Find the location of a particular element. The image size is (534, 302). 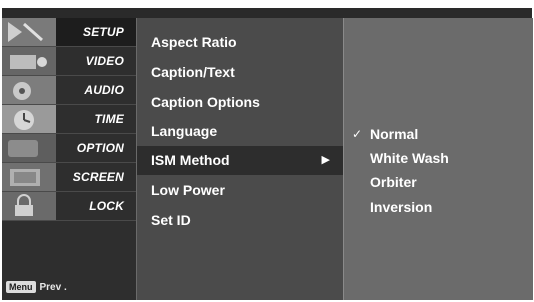

option-orbiter: Orbiter is located at coordinates (438, 183).